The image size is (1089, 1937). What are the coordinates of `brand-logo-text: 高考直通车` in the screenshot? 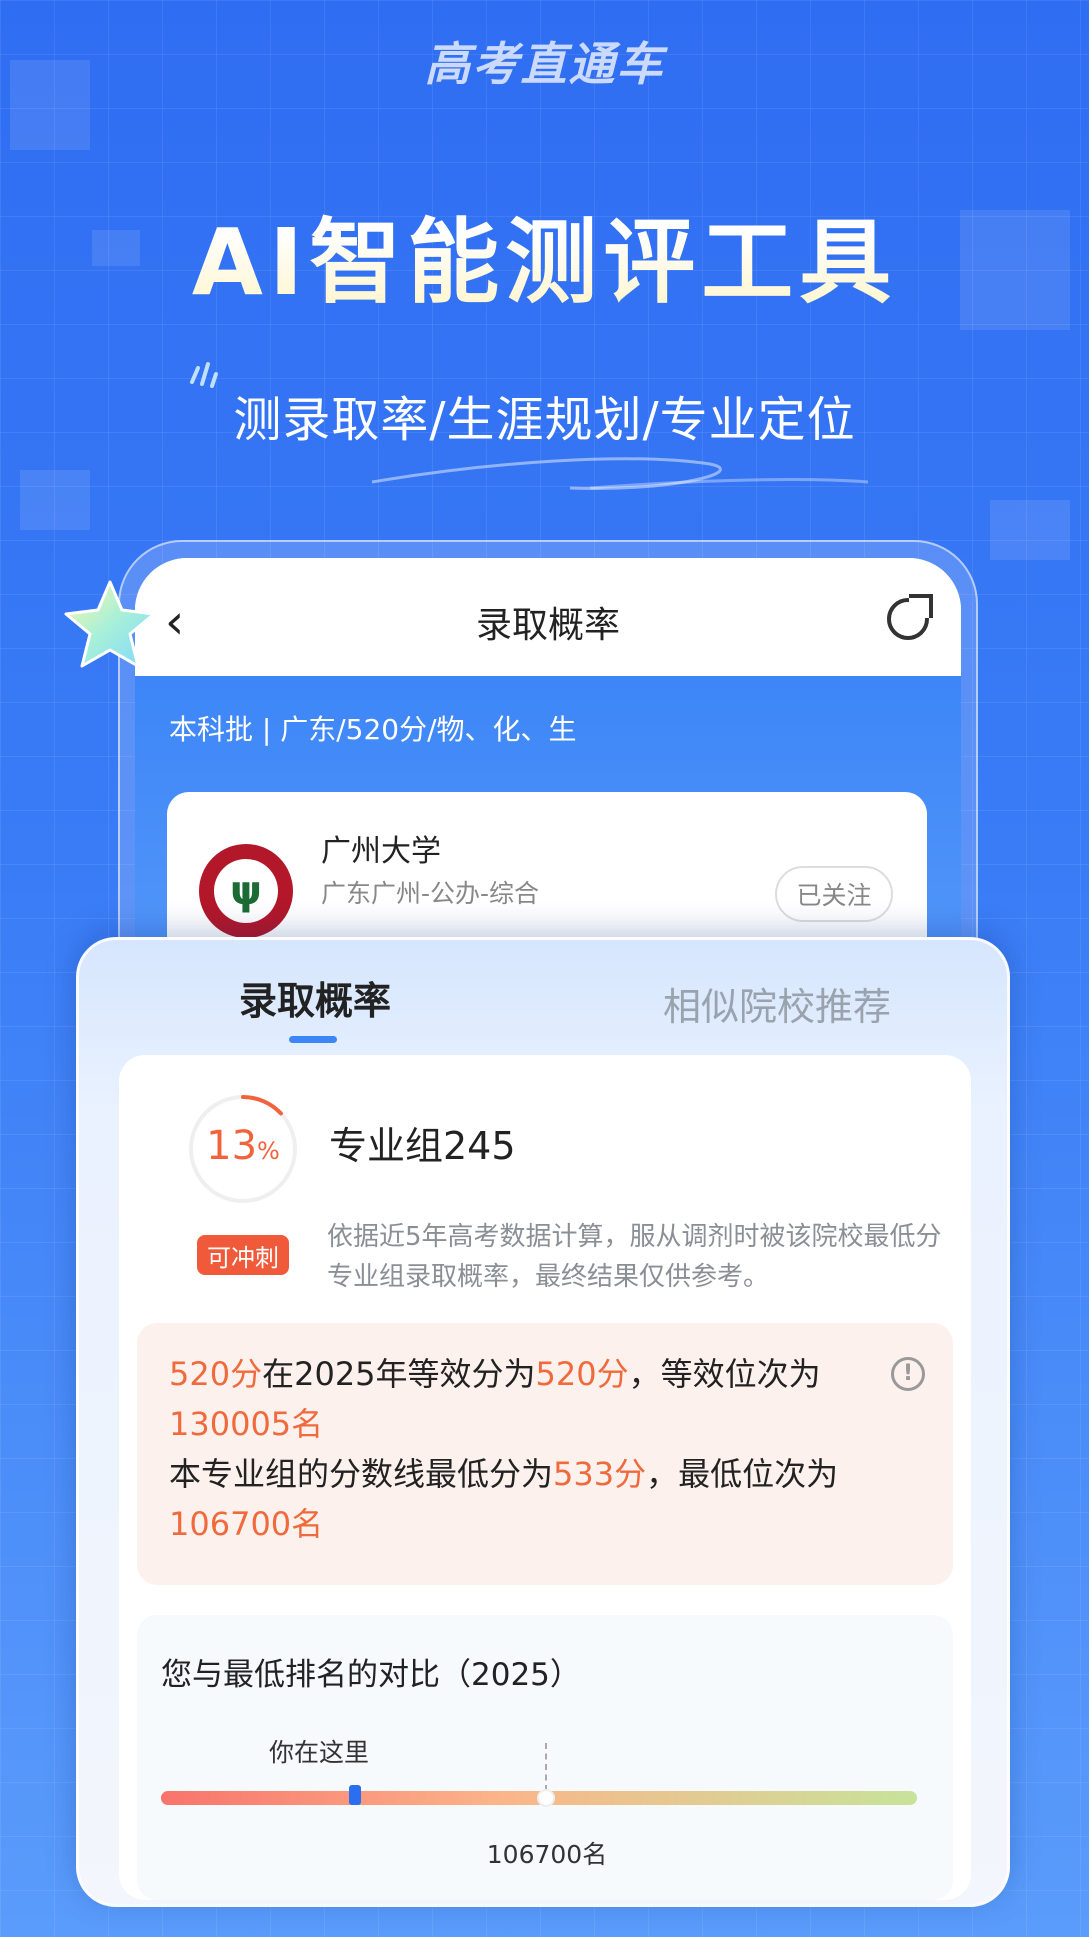 It's located at (544, 64).